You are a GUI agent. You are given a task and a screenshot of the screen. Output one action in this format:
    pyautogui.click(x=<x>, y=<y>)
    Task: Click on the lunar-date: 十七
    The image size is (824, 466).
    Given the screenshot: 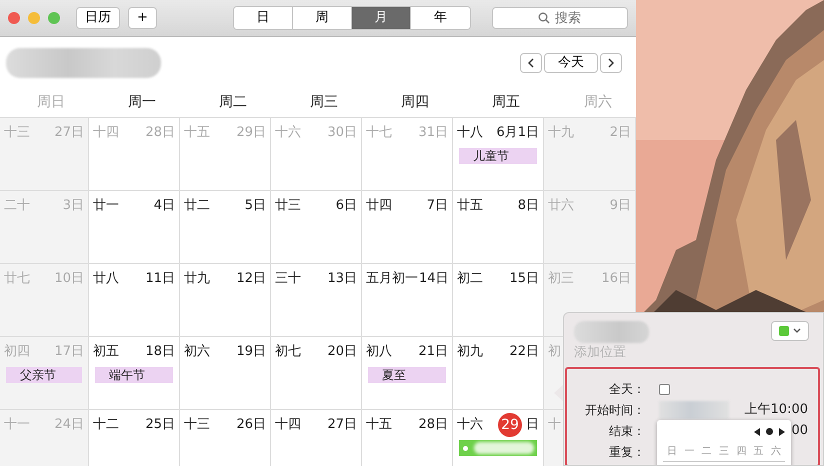 What is the action you would take?
    pyautogui.click(x=379, y=133)
    